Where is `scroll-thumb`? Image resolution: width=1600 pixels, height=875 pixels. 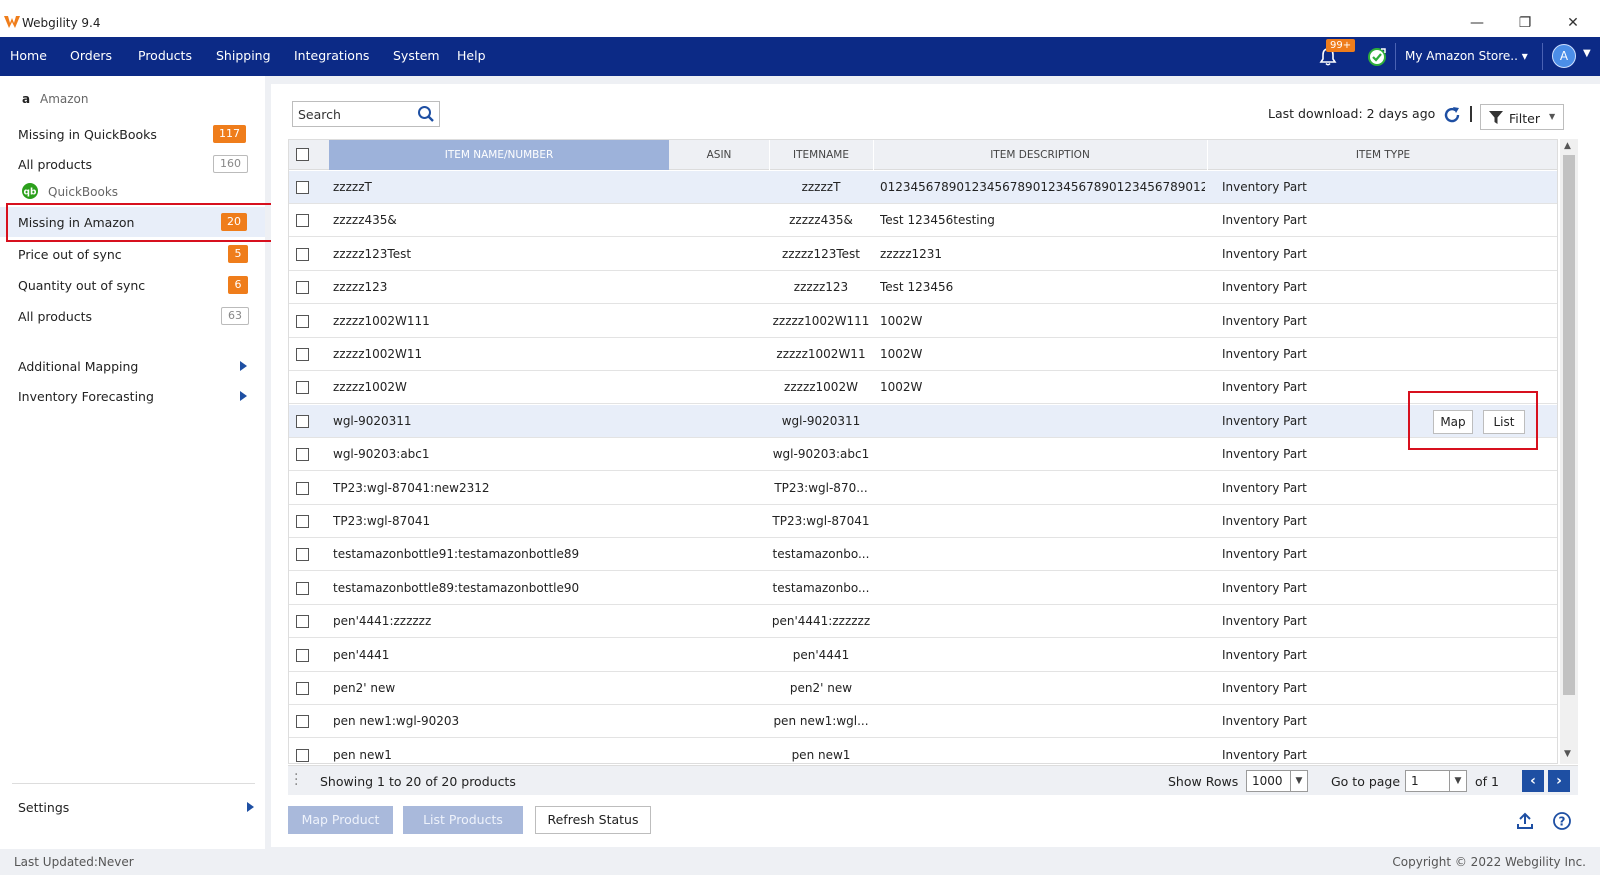
scroll-thumb is located at coordinates (1569, 425).